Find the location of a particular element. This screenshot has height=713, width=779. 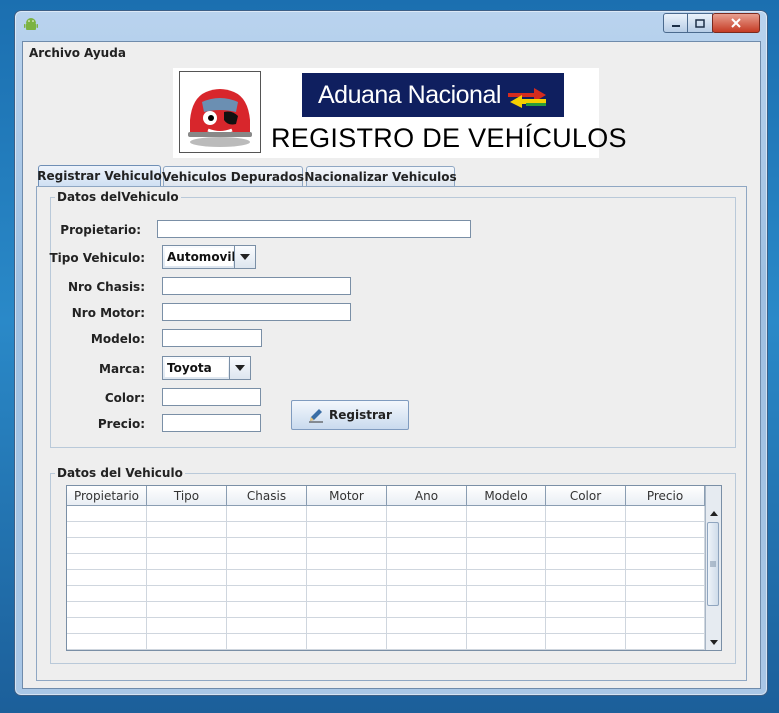

column-header-modelo: Modelo is located at coordinates (506, 495).